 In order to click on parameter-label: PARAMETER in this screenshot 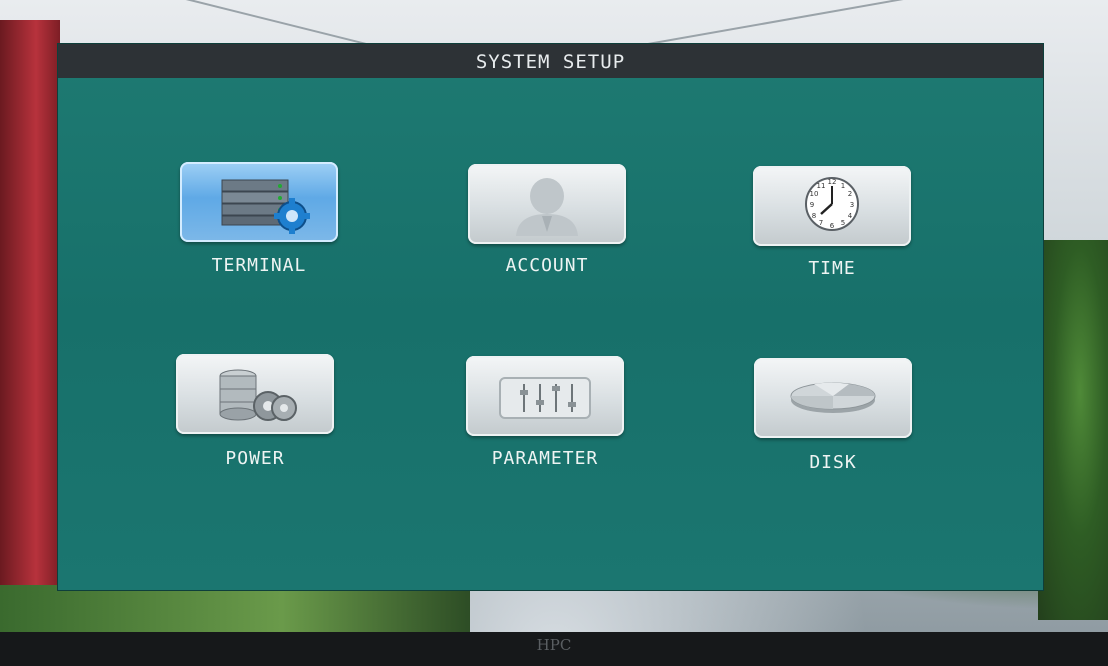, I will do `click(545, 458)`.